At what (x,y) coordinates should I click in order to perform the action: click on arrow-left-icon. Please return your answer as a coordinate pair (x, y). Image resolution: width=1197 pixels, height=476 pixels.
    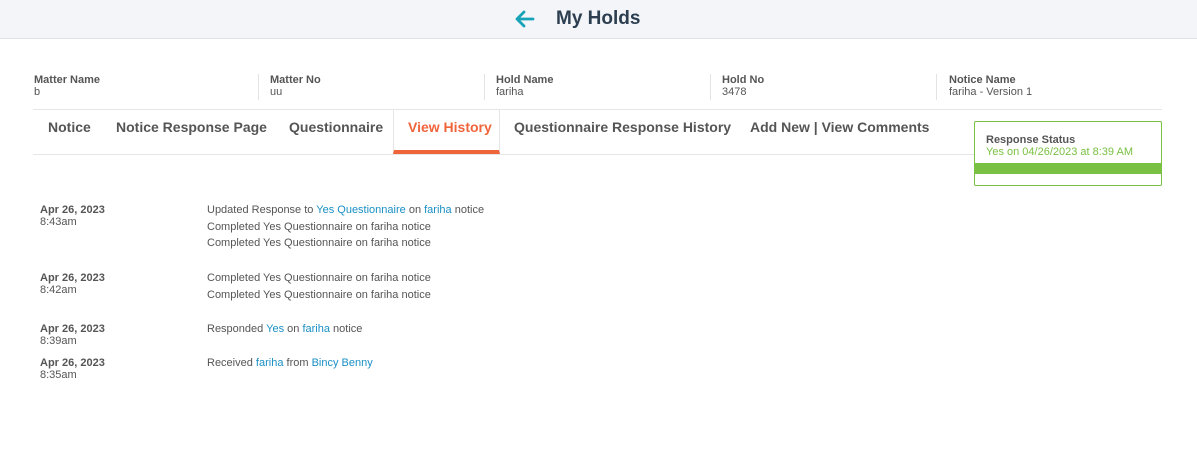
    Looking at the image, I should click on (525, 19).